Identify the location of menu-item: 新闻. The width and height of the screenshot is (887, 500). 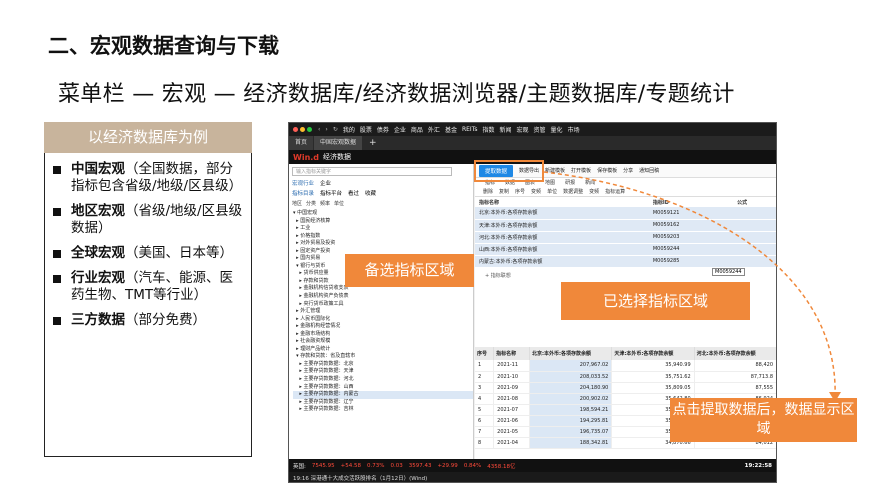
(506, 129).